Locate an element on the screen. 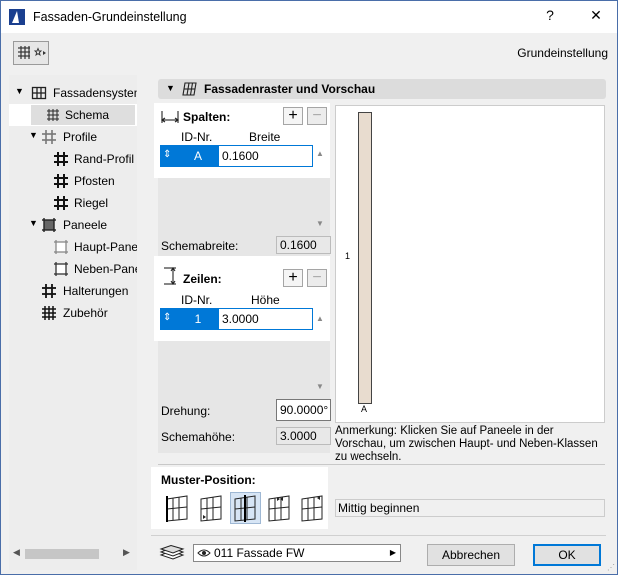 This screenshot has height=575, width=618. panel-icon is located at coordinates (49, 225).